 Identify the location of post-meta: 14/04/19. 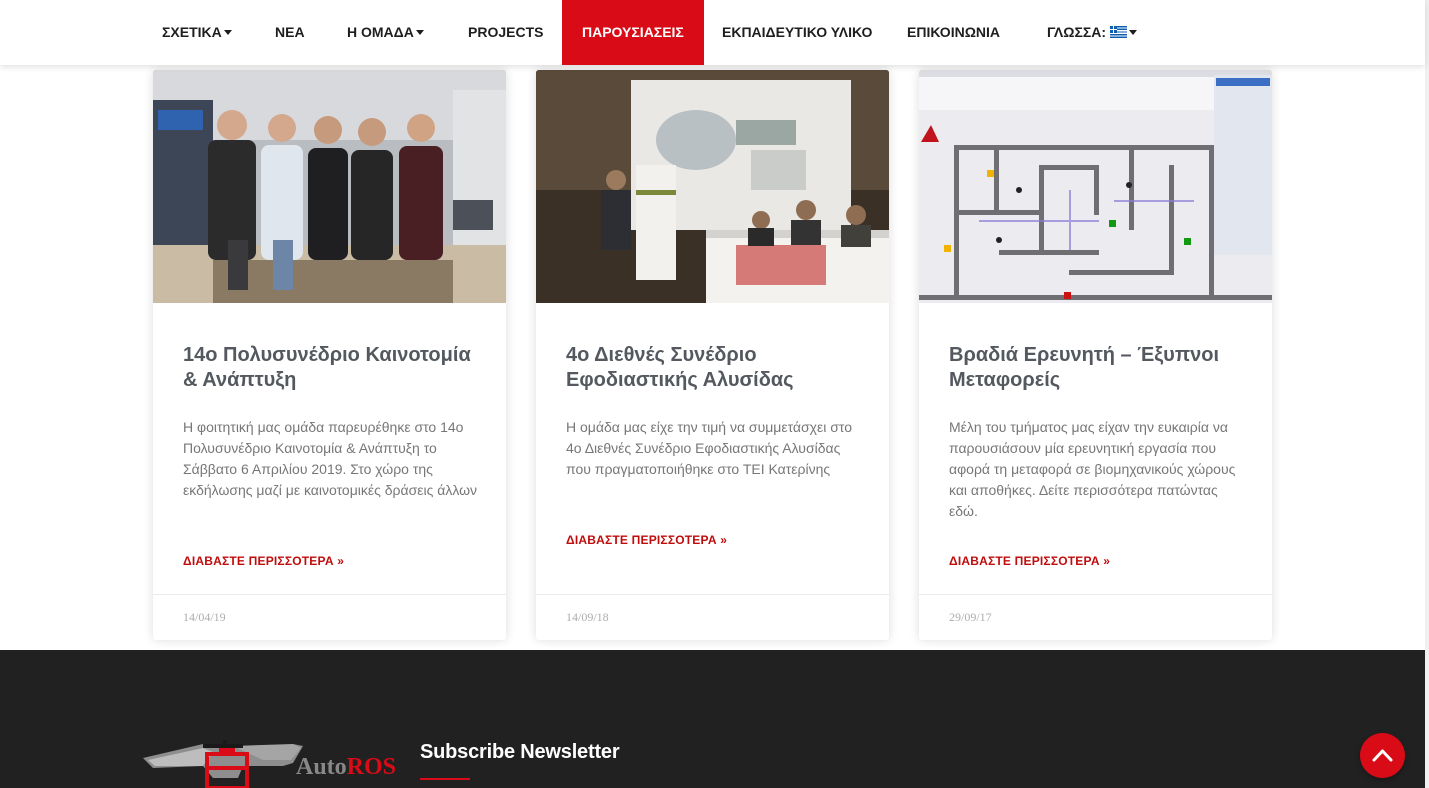
(329, 617).